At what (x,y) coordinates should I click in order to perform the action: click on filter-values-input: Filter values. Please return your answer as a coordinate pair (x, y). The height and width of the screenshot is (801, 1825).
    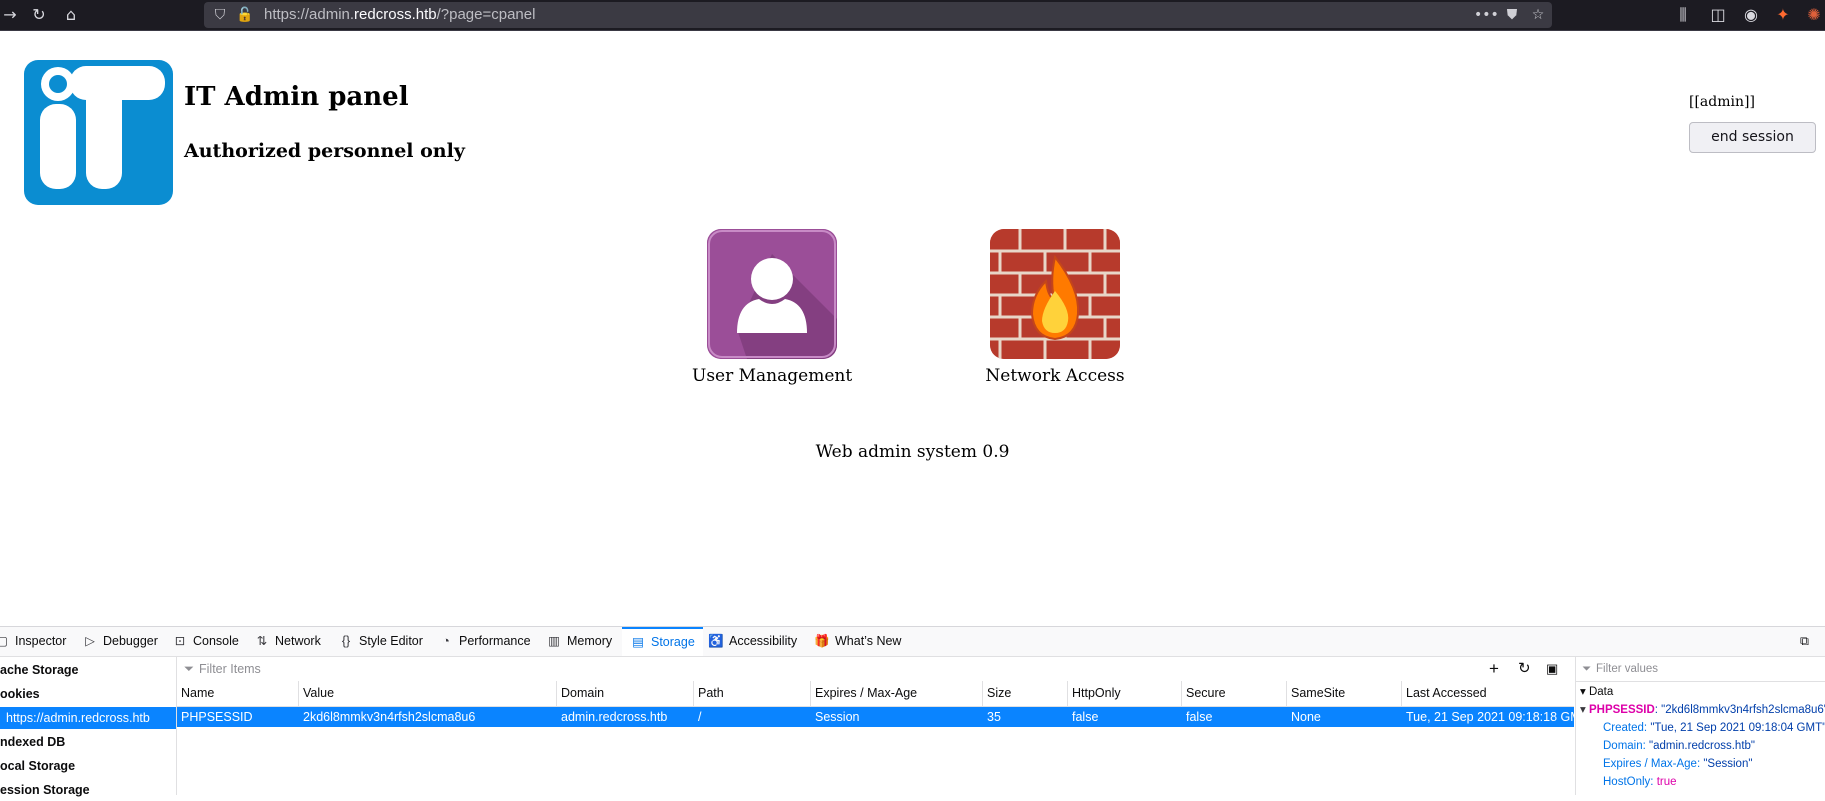
    Looking at the image, I should click on (1627, 669).